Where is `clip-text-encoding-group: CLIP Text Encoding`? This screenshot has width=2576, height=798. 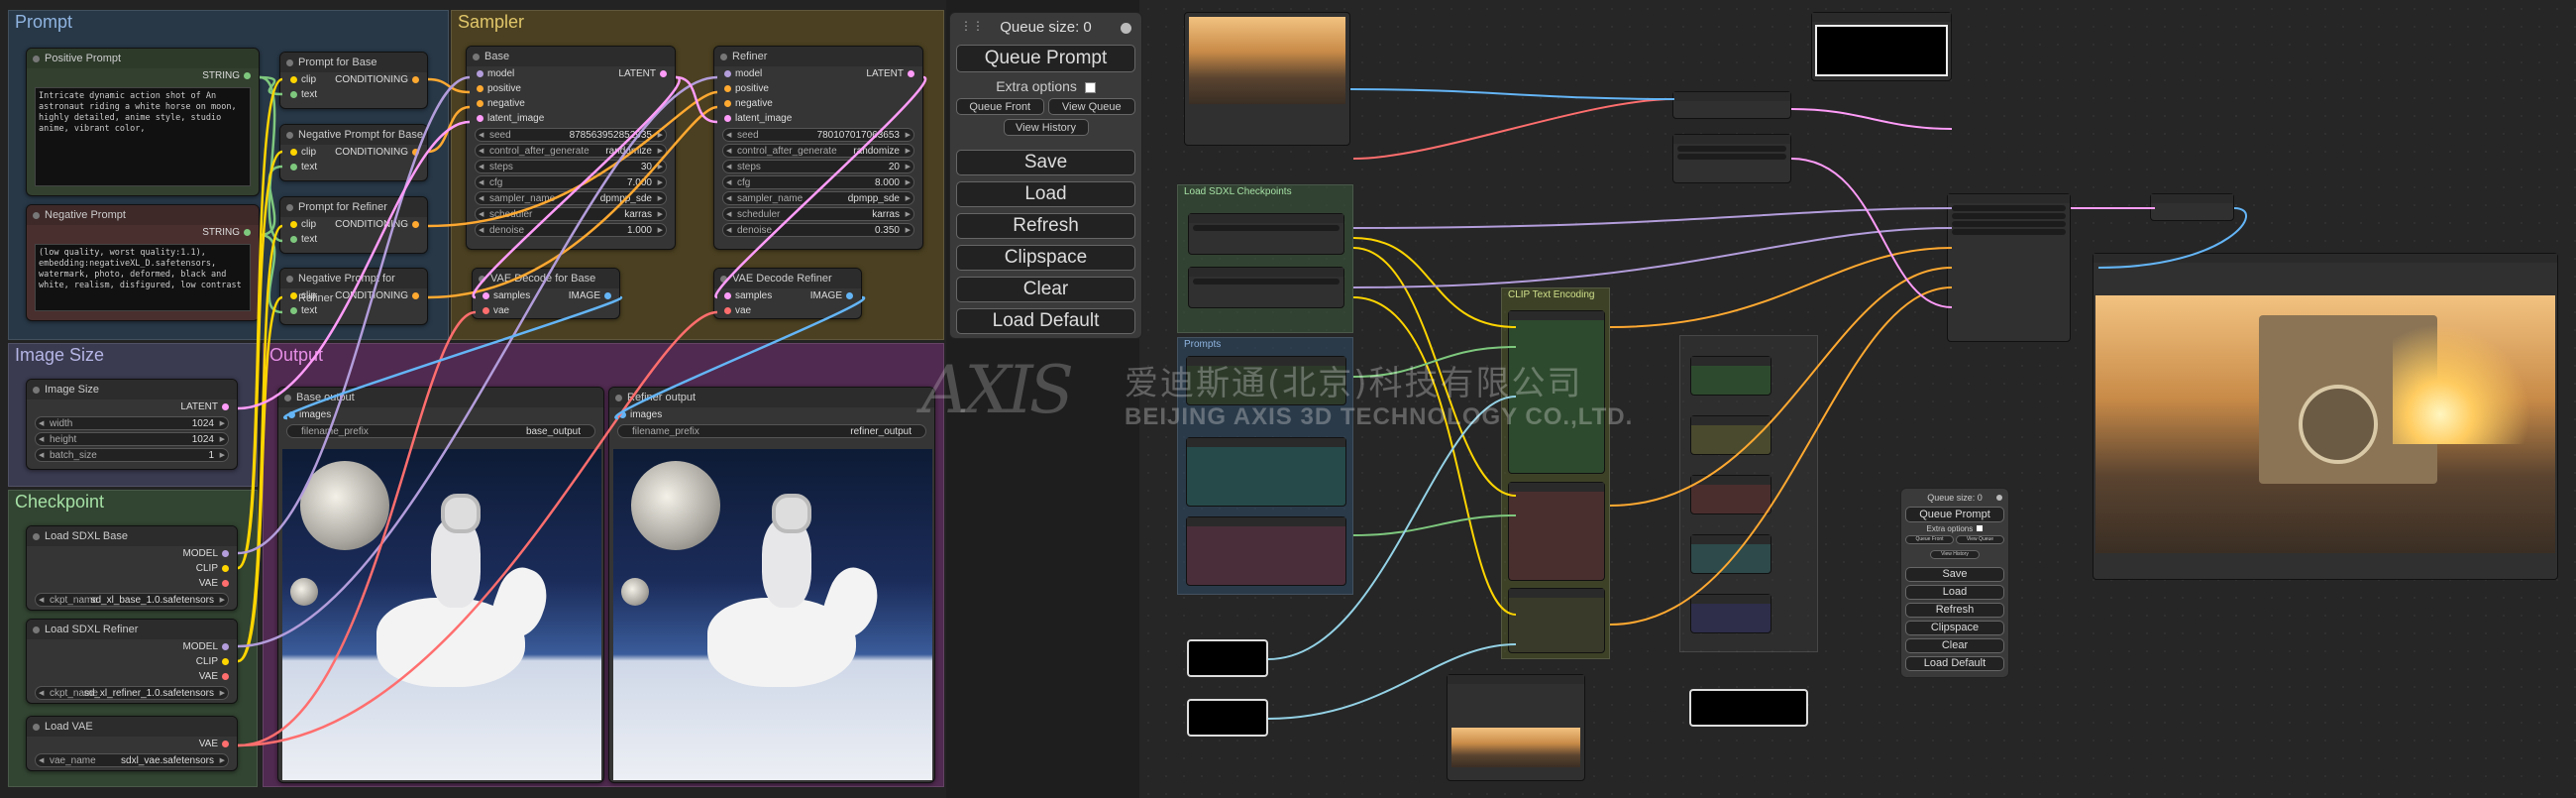 clip-text-encoding-group: CLIP Text Encoding is located at coordinates (1556, 473).